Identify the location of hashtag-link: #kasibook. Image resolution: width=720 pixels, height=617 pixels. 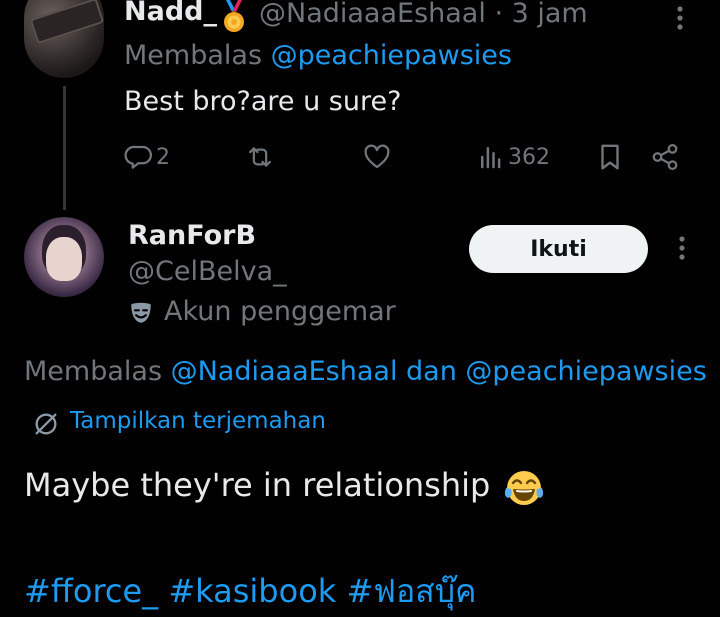
(252, 591).